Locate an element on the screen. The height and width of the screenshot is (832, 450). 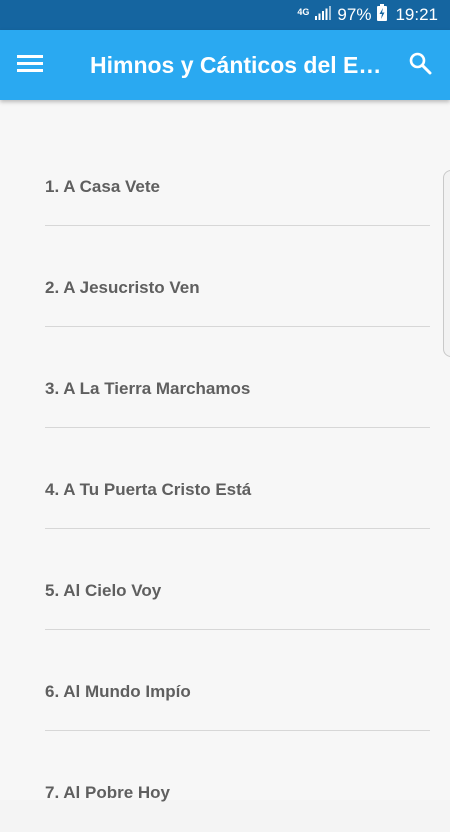
list-item: 7. Al Pobre Hoy is located at coordinates (237, 781).